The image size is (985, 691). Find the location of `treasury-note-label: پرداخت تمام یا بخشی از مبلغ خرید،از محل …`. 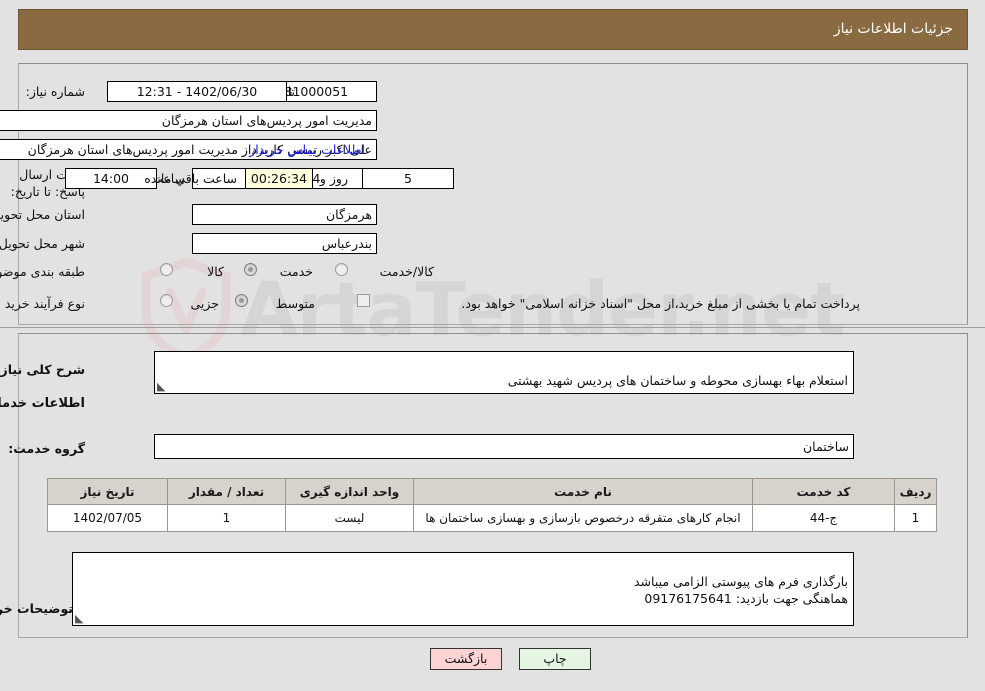

treasury-note-label: پرداخت تمام یا بخشی از مبلغ خرید،از محل … is located at coordinates (660, 303).